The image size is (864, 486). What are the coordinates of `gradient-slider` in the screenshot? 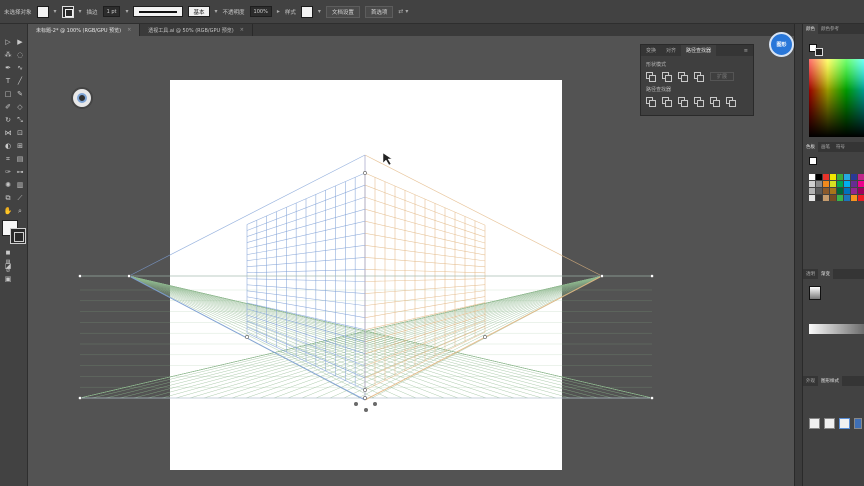 It's located at (836, 329).